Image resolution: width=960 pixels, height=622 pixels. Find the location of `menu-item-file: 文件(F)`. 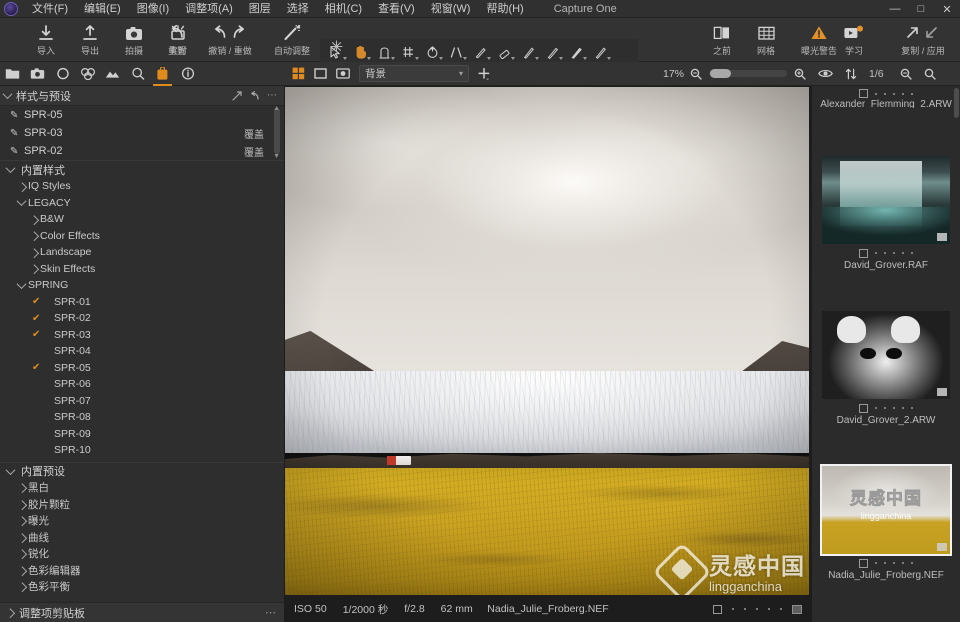

menu-item-file: 文件(F) is located at coordinates (50, 9).